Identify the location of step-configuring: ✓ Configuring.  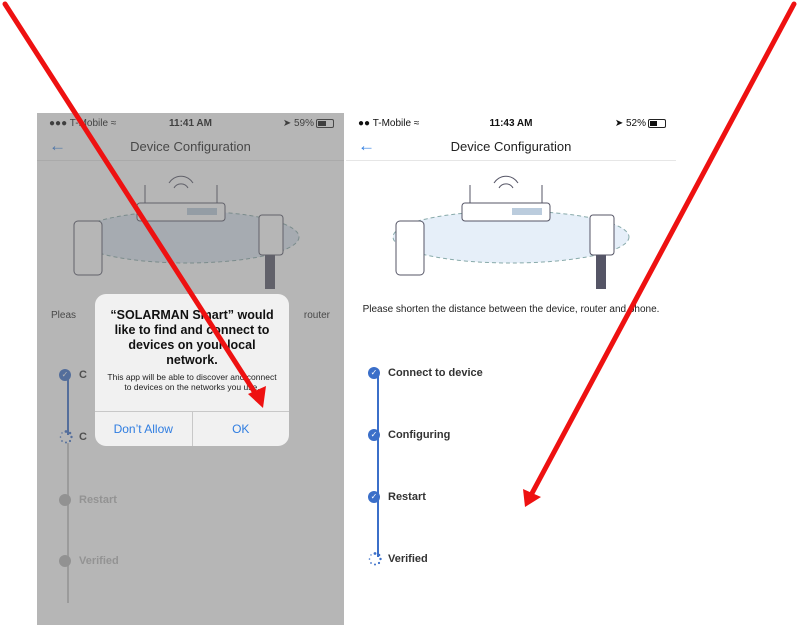
(409, 435).